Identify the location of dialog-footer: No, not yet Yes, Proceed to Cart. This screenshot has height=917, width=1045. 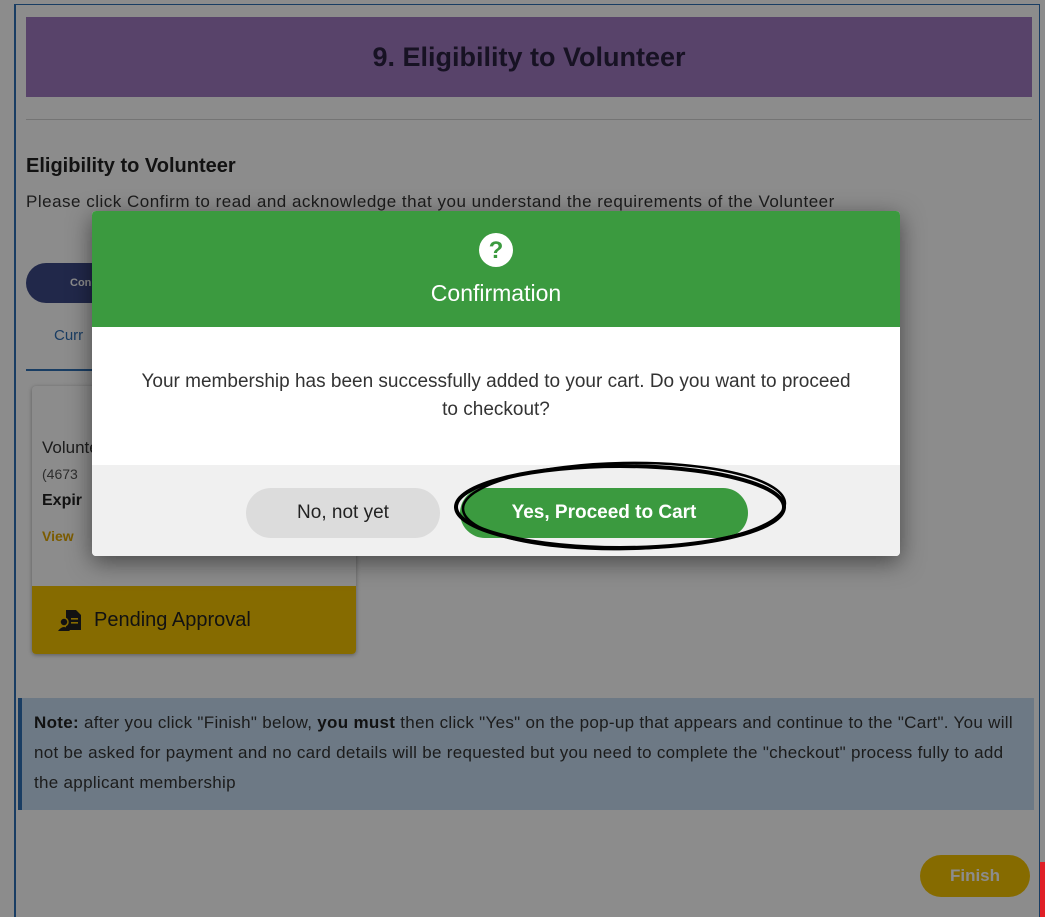
(496, 510).